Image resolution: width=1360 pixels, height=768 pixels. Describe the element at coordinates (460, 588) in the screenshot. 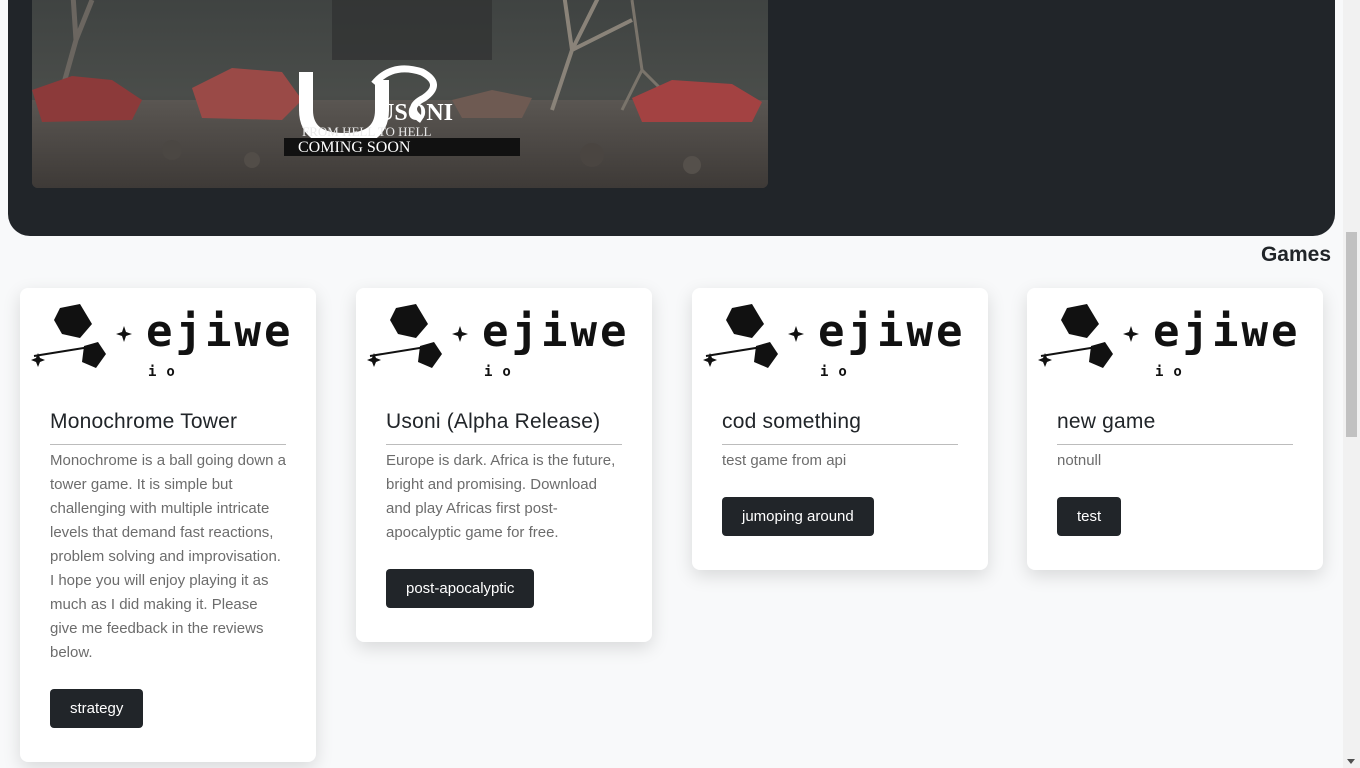

I see `tag-button: post-apocalyptic` at that location.